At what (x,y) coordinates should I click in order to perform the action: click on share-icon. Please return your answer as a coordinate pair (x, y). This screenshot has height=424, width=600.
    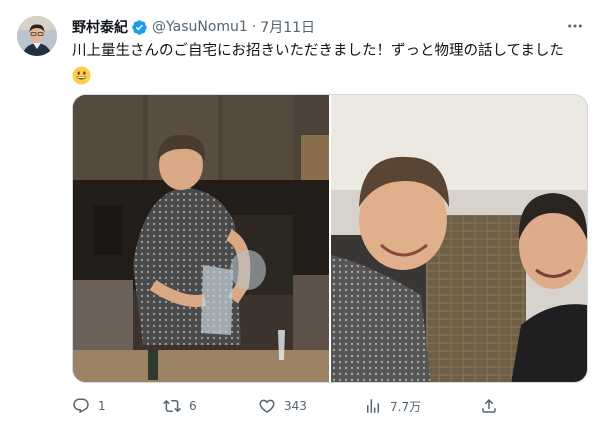
    Looking at the image, I should click on (489, 405).